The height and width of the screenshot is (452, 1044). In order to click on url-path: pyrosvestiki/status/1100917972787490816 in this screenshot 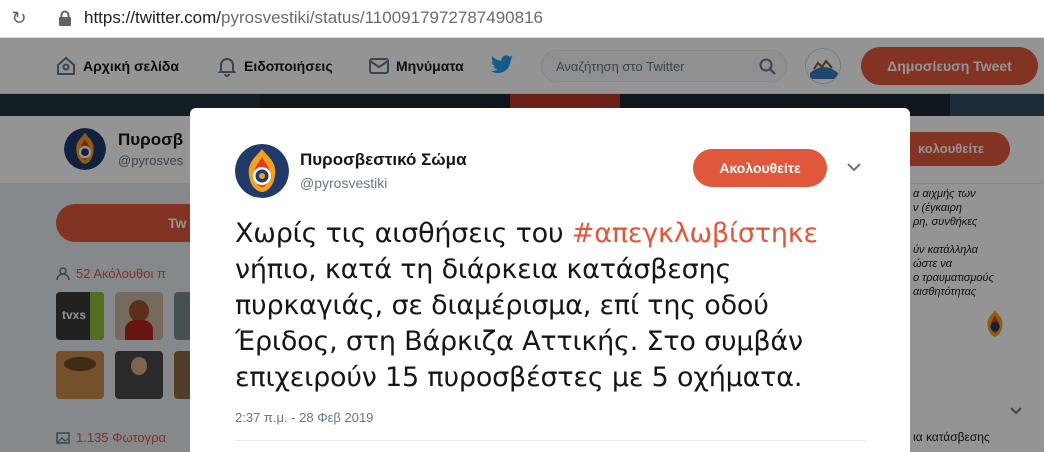, I will do `click(382, 17)`.